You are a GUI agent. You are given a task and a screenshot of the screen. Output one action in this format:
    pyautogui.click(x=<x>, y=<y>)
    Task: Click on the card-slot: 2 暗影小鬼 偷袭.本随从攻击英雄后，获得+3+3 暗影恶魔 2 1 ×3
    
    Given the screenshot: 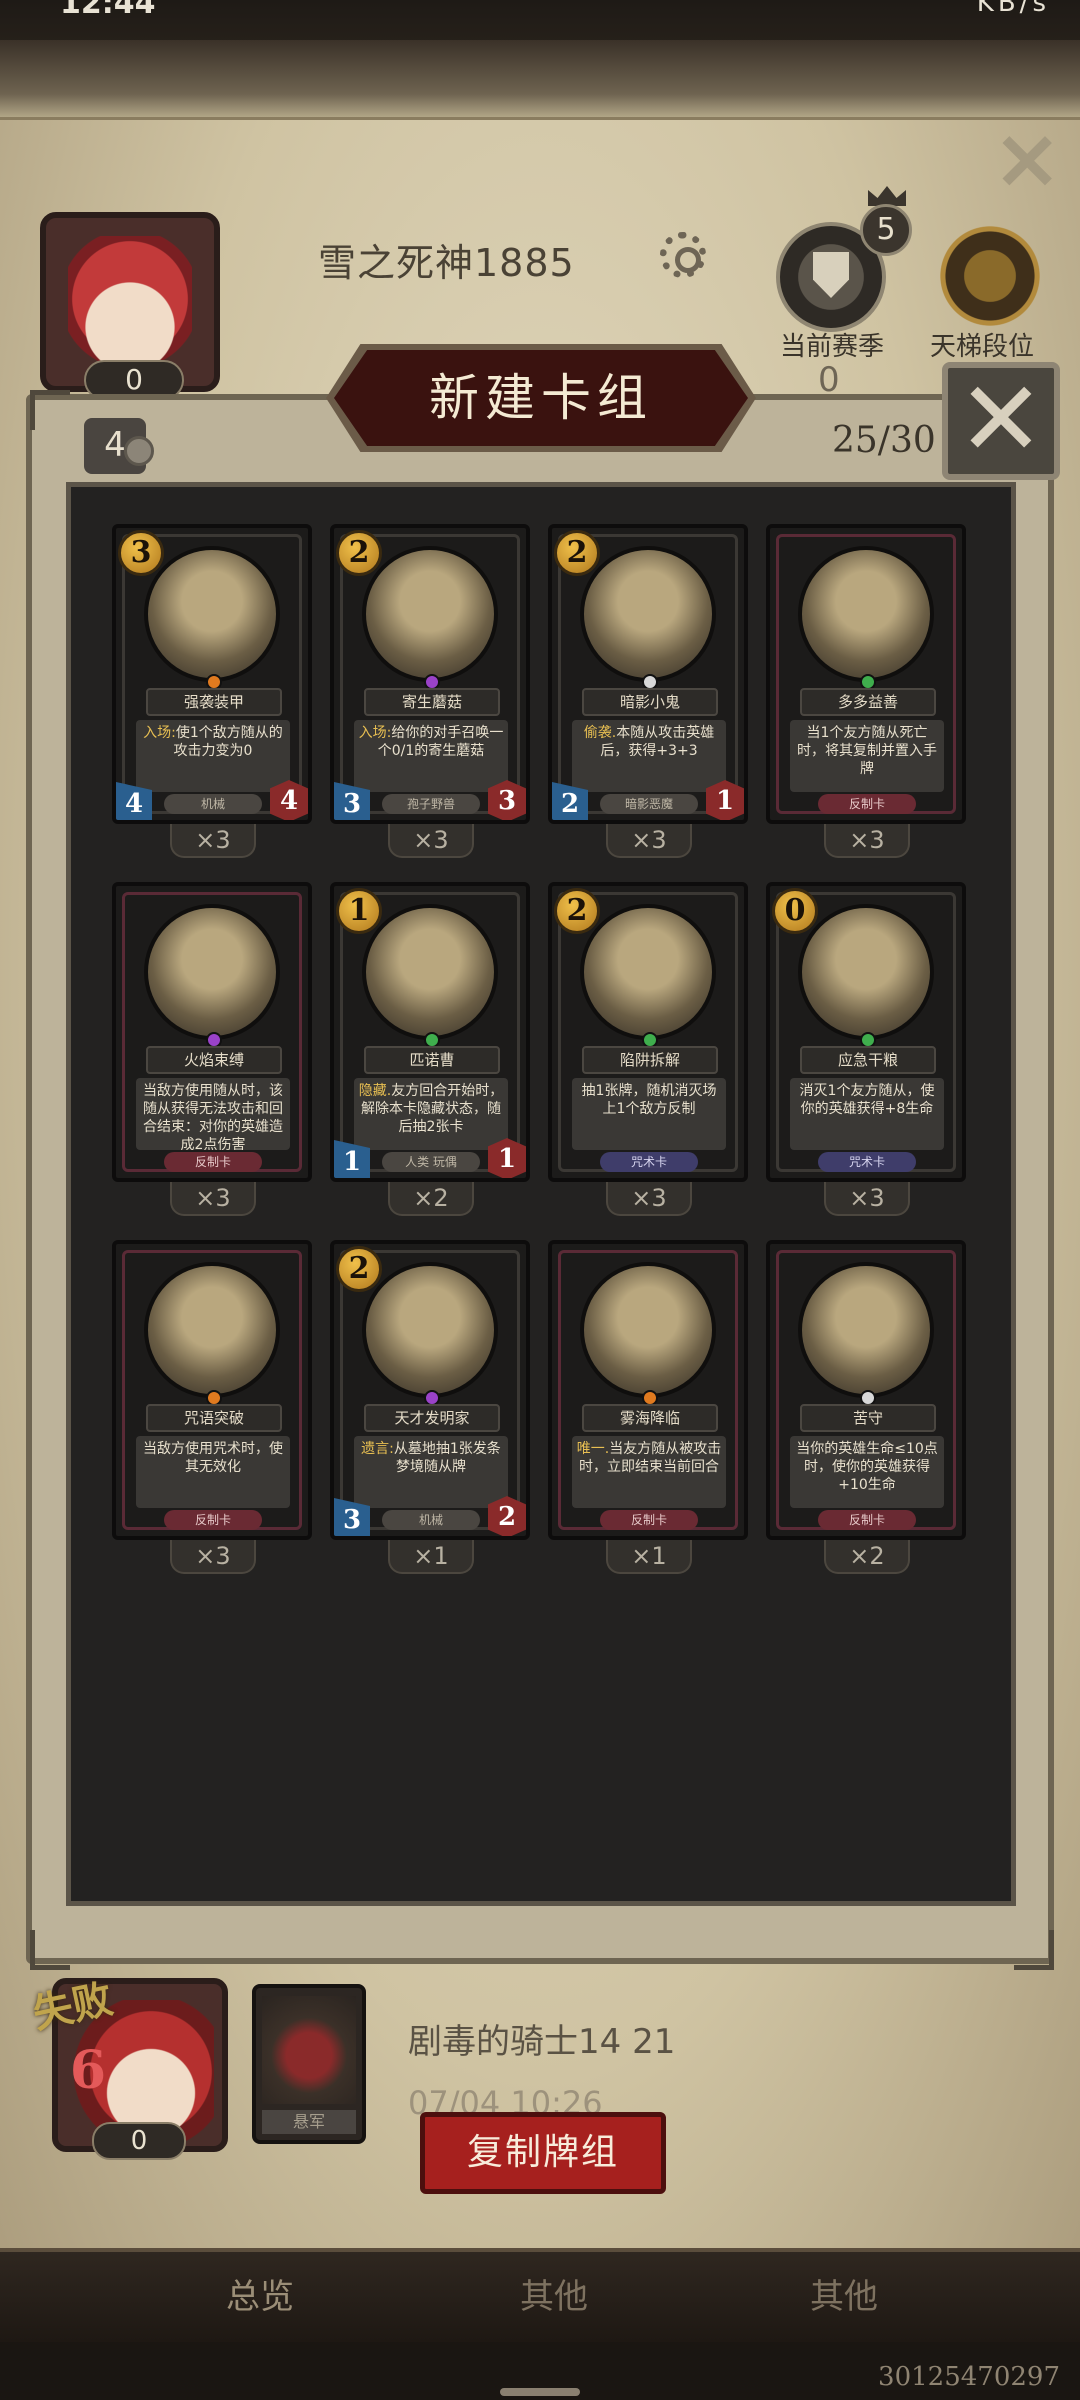 What is the action you would take?
    pyautogui.click(x=648, y=694)
    